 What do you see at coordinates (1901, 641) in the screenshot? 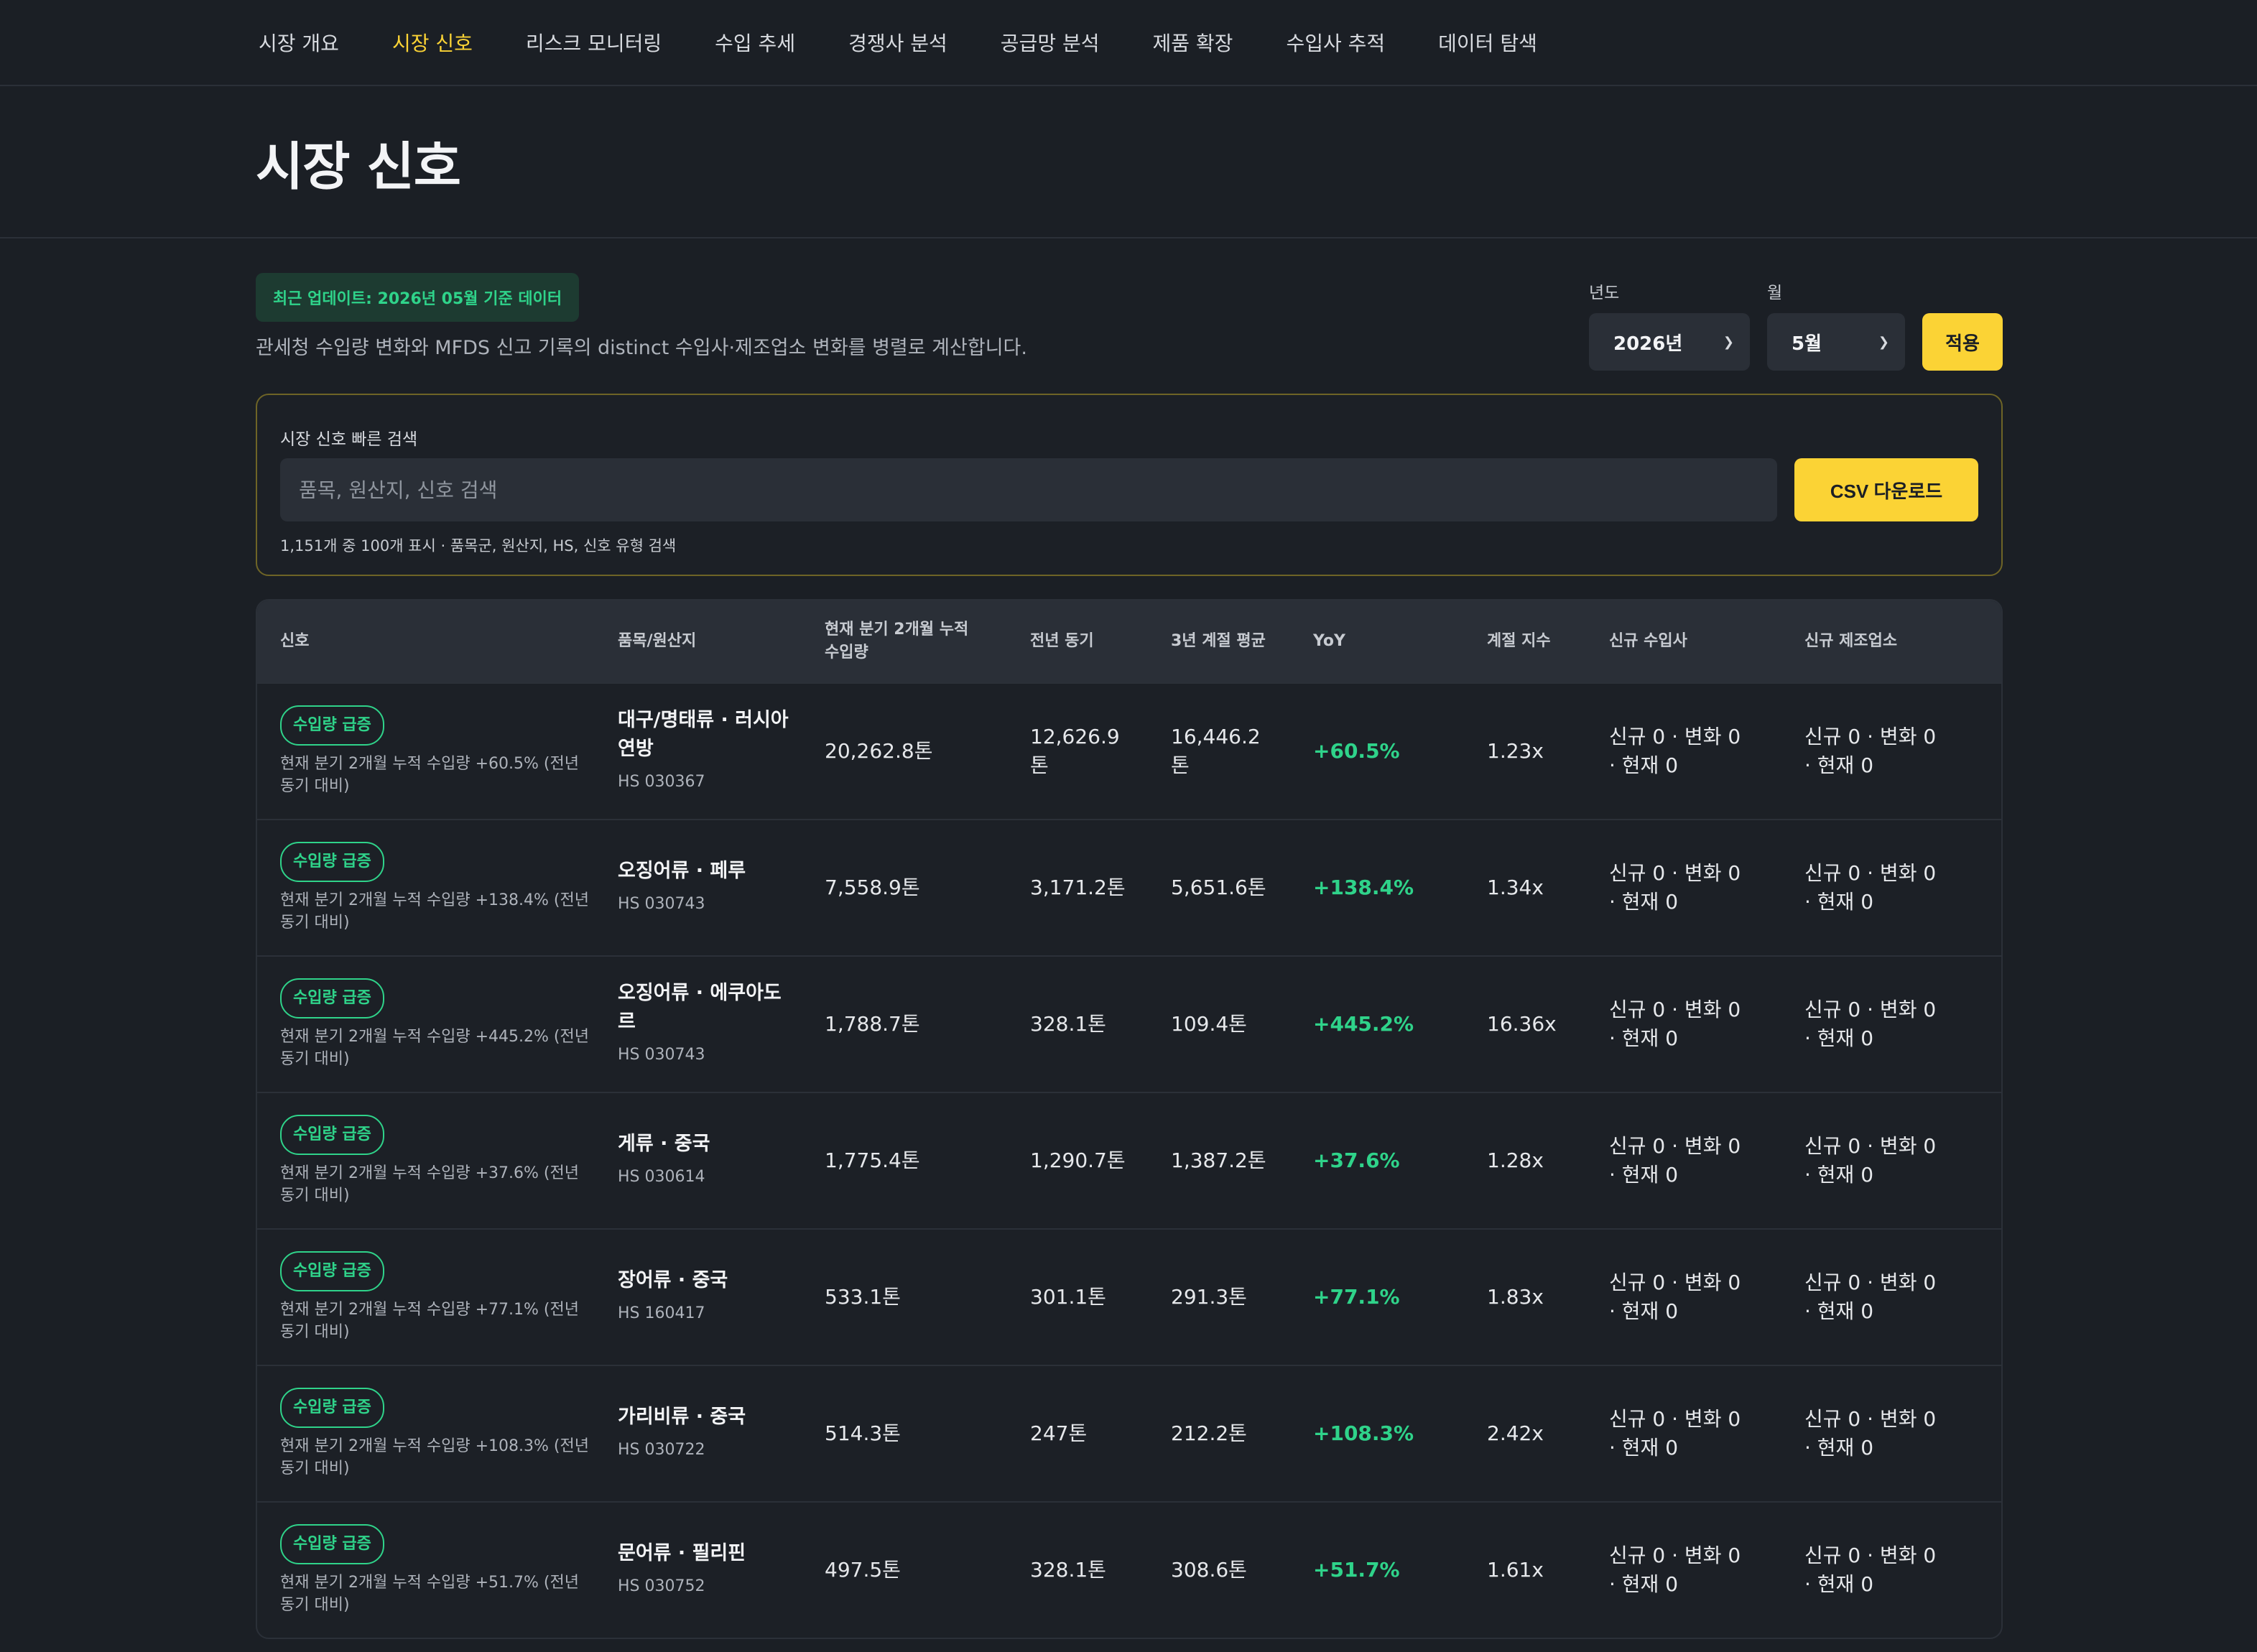
I see `header-maker: 신규 제조업소` at bounding box center [1901, 641].